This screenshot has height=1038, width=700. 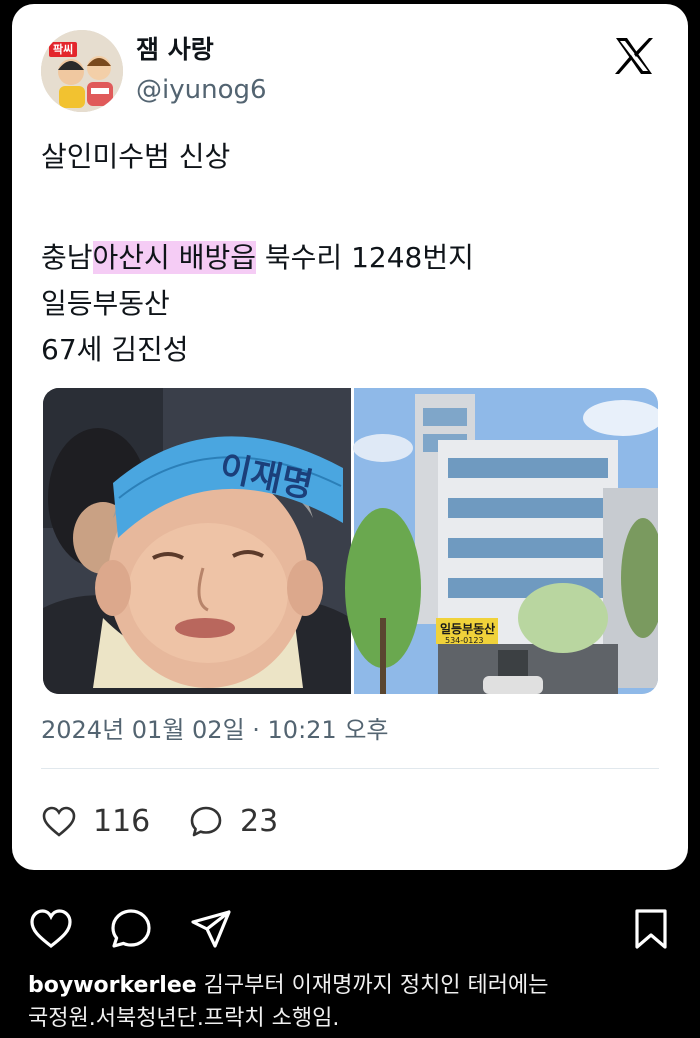 I want to click on tweet-text-line-2-suffix: 북수리 1248번지, so click(x=365, y=257).